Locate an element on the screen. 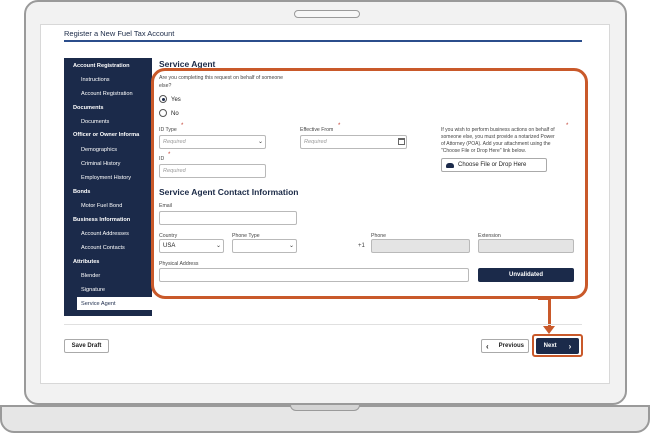  sidebar-header-account-registration: Account Registration is located at coordinates (101, 66).